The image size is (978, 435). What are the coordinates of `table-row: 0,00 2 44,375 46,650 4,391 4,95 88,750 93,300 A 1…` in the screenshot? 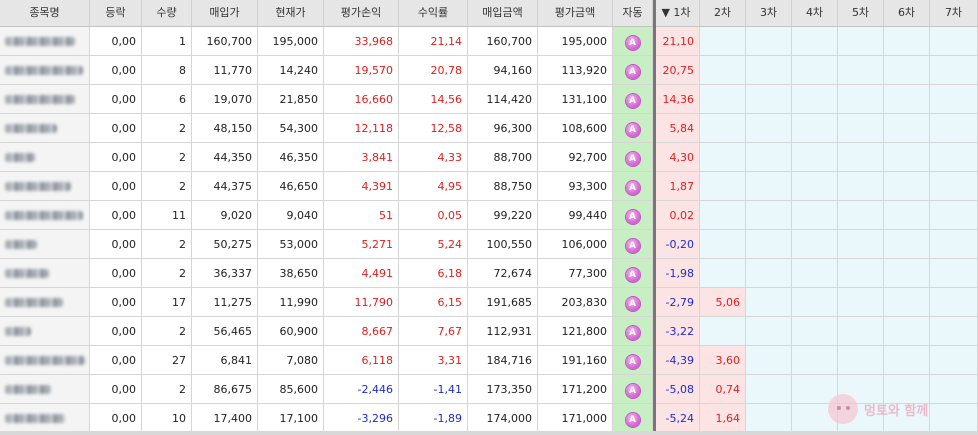 It's located at (489, 186).